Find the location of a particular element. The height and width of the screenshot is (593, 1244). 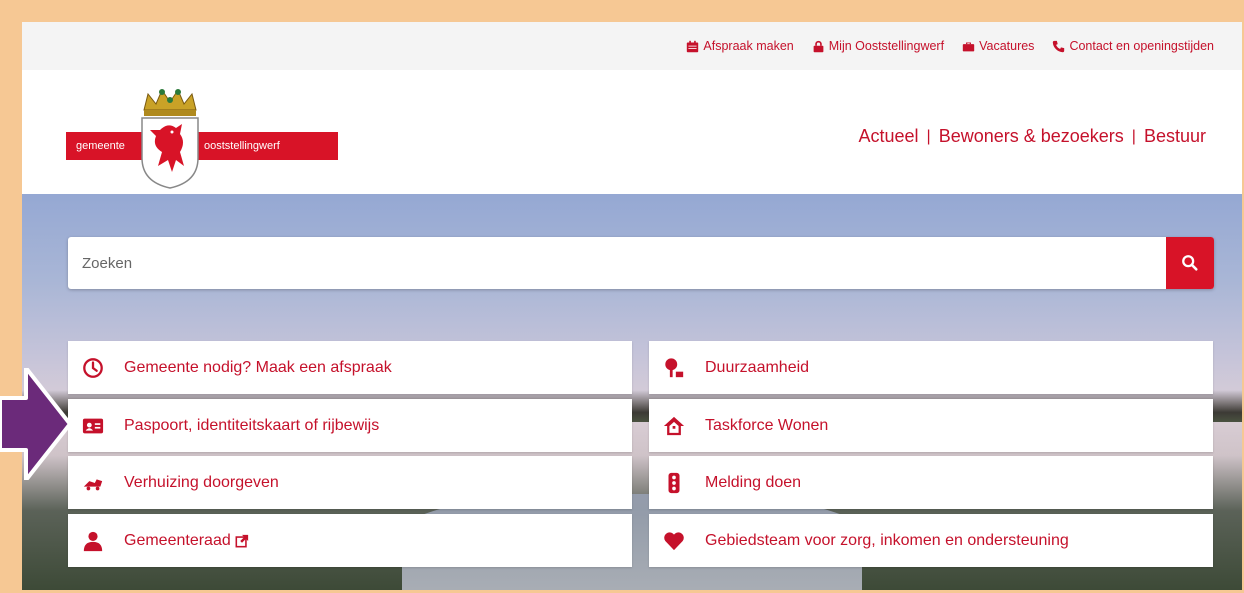

lock-icon is located at coordinates (818, 46).